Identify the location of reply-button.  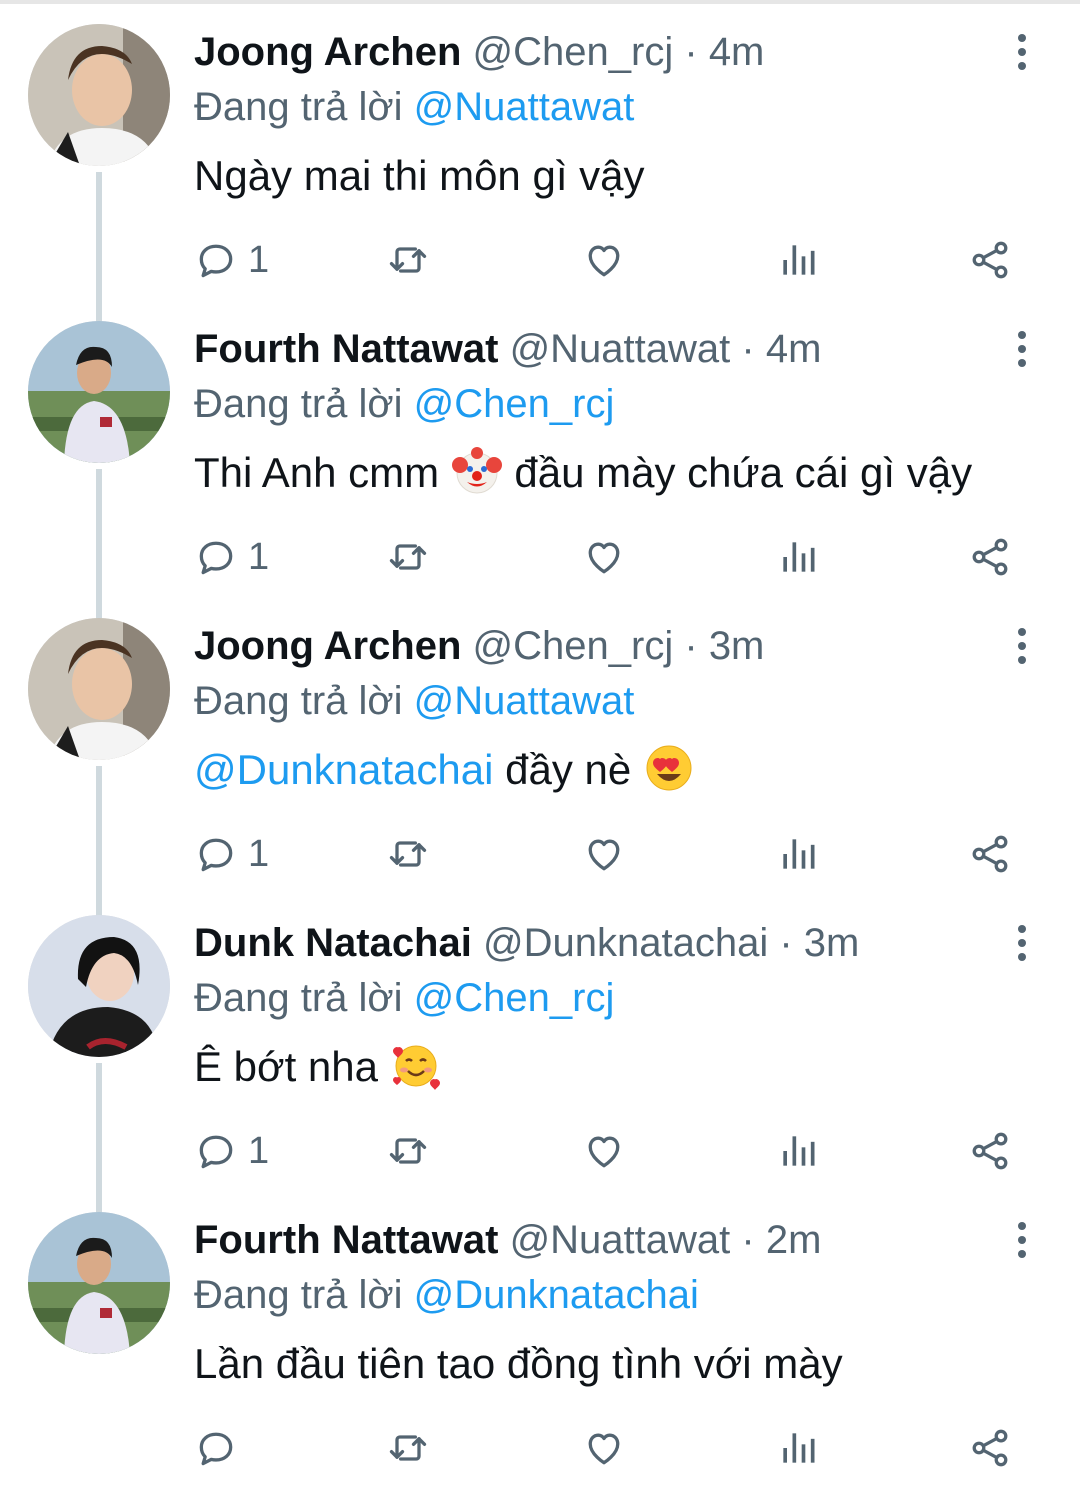
(221, 1448).